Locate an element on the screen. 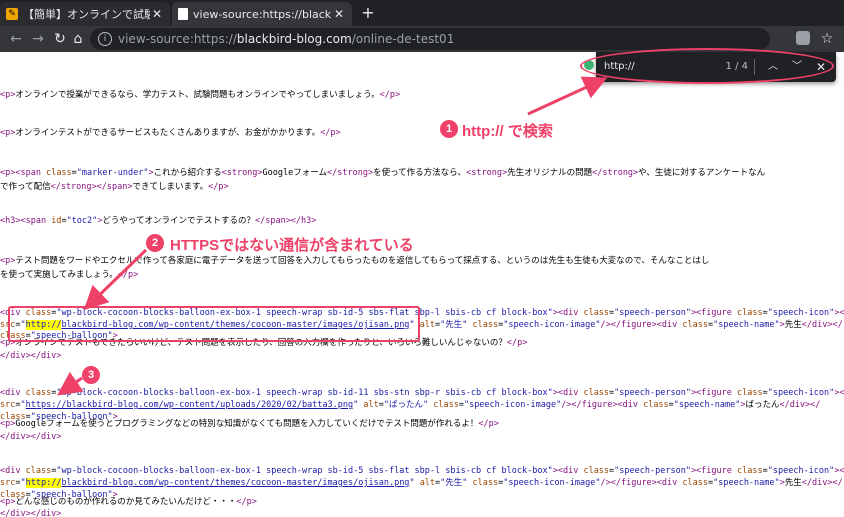 The width and height of the screenshot is (844, 517). source-line: で作って配信</strong></span>できてしまいます。</p> is located at coordinates (114, 187).